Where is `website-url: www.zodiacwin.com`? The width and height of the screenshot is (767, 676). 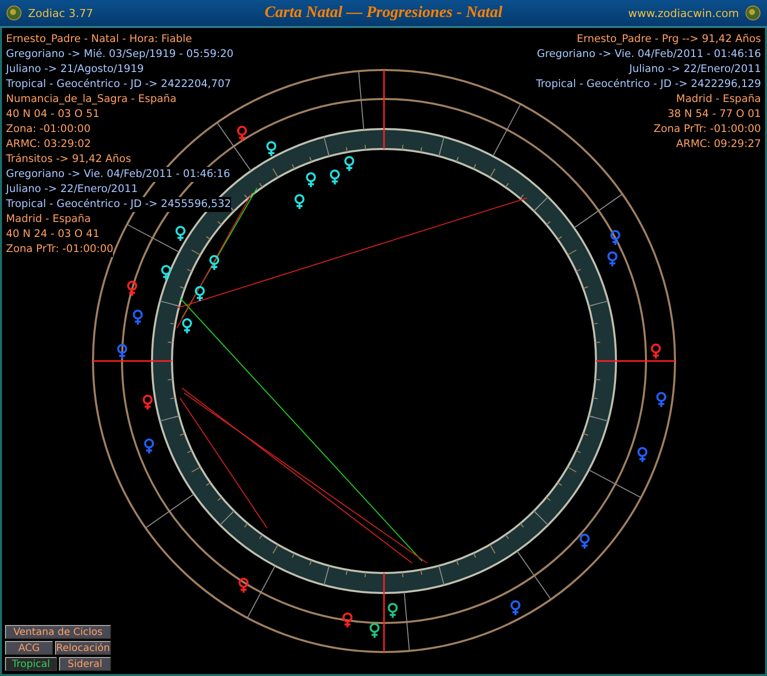 website-url: www.zodiacwin.com is located at coordinates (683, 13).